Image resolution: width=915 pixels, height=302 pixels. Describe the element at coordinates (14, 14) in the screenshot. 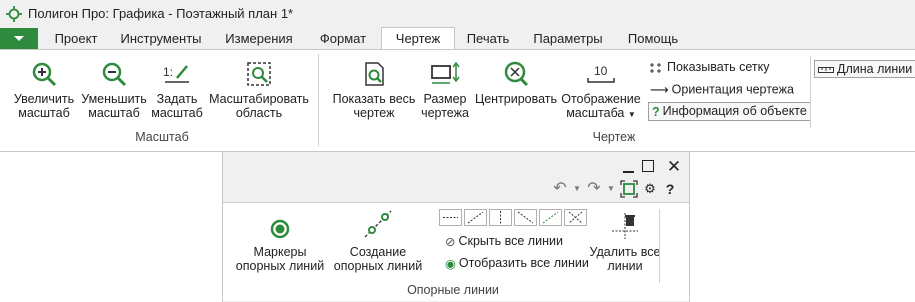

I see `app-logo-icon` at that location.